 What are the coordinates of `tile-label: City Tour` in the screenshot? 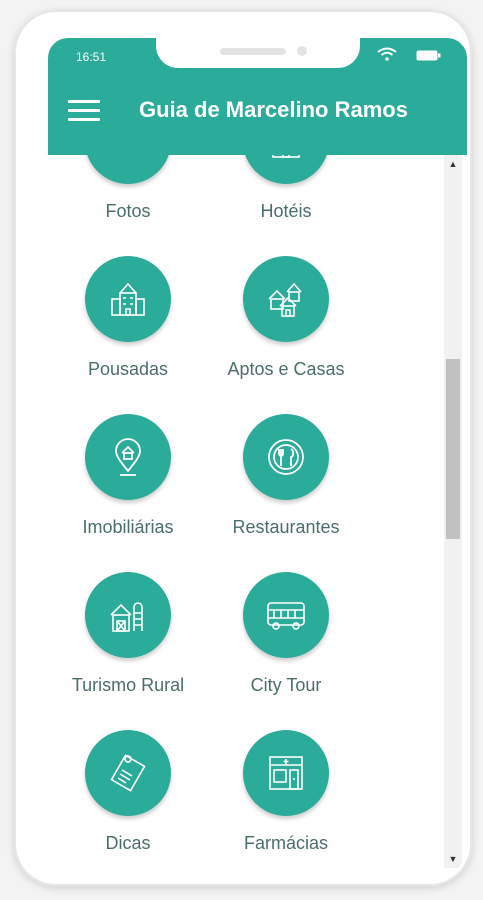 It's located at (286, 685).